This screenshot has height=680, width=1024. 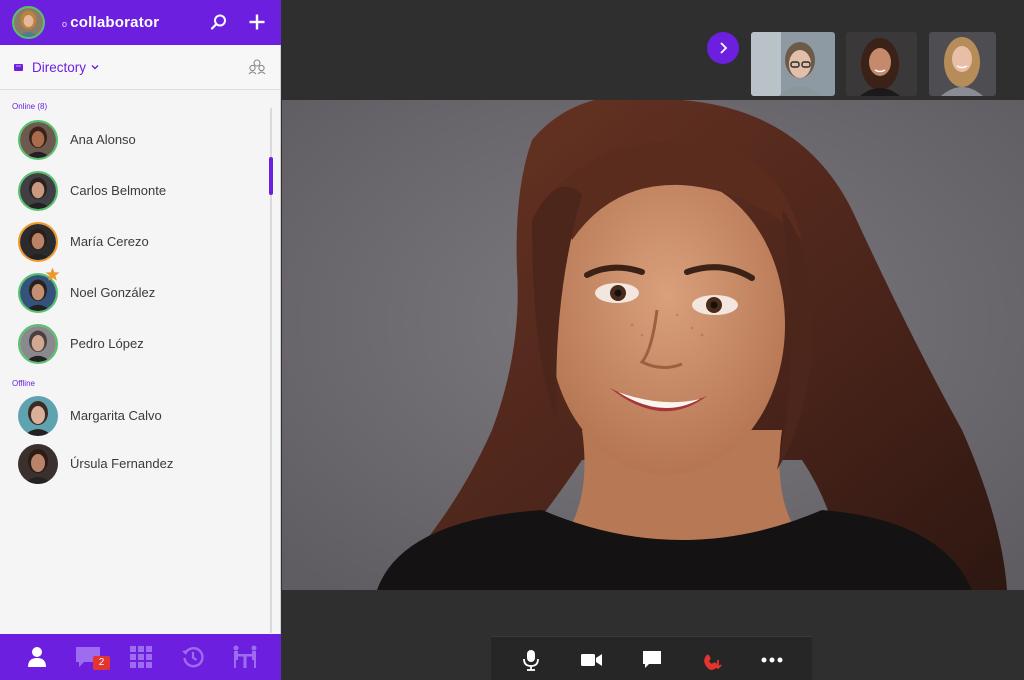 I want to click on contact-item: Ana Alonso, so click(x=134, y=141).